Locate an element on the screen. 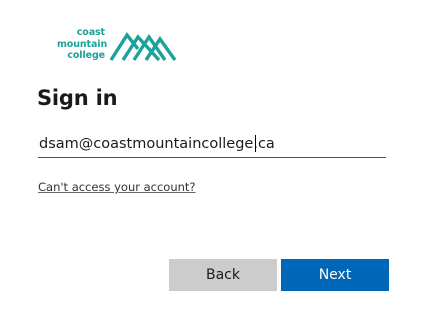  cant-access-account-link: Can't access your account? is located at coordinates (117, 187).